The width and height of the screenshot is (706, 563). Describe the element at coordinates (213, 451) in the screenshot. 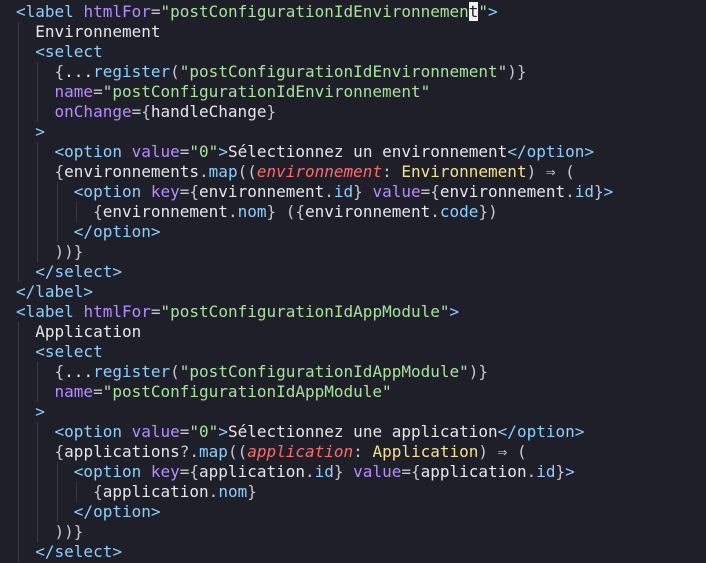

I see `code-token: map` at that location.